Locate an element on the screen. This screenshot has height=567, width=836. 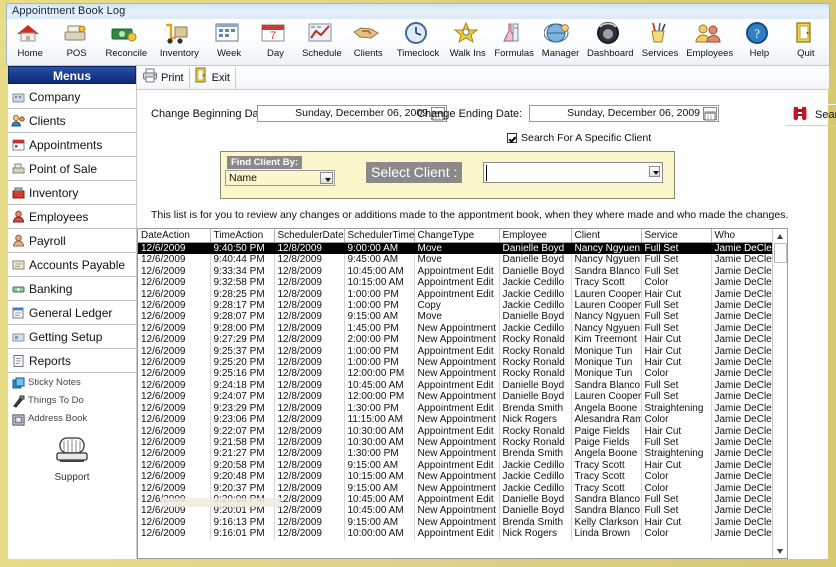
column-header-changetype: ChangeType is located at coordinates (457, 236).